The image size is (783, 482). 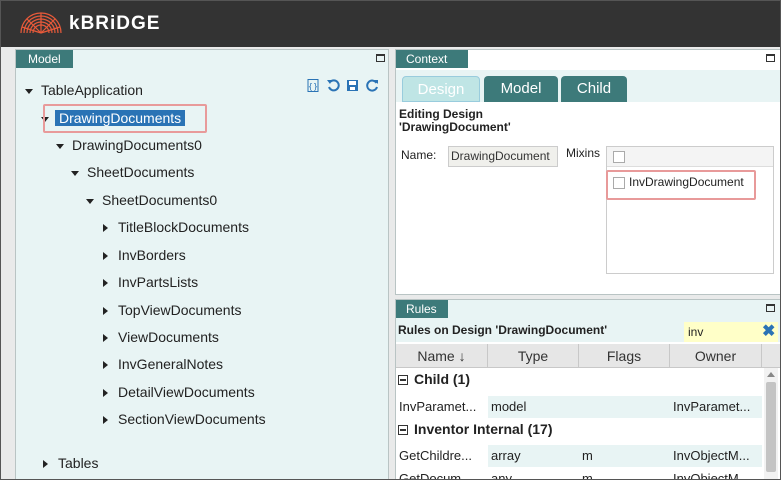 I want to click on tree-item-viewdocuments: ViewDocuments, so click(x=161, y=337).